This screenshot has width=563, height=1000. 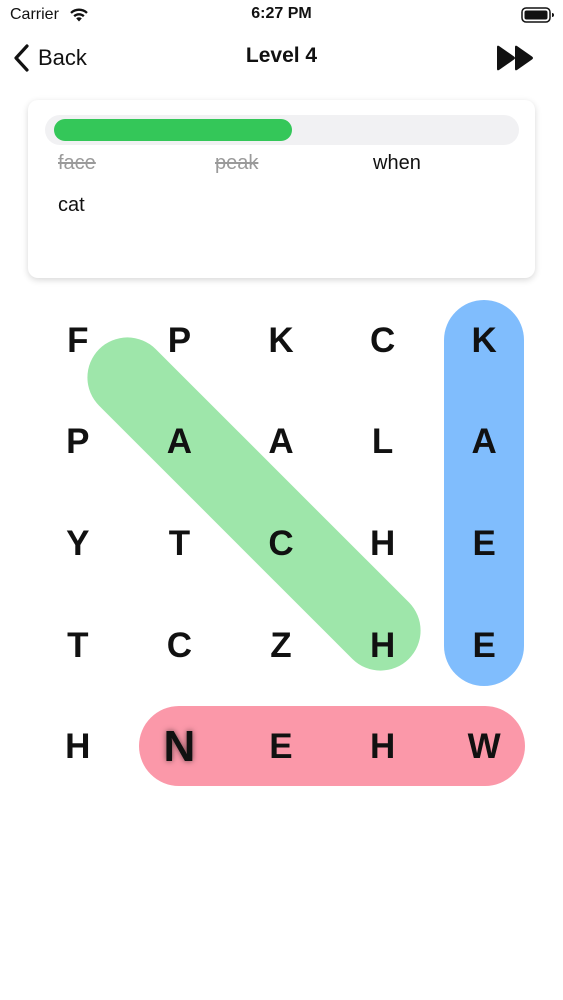 I want to click on grid-cell: Y, so click(x=78, y=544).